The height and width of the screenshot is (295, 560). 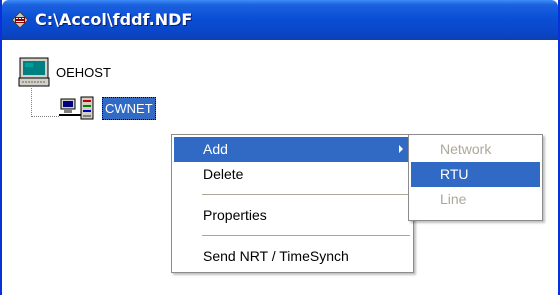 What do you see at coordinates (20, 20) in the screenshot?
I see `network-document-icon` at bounding box center [20, 20].